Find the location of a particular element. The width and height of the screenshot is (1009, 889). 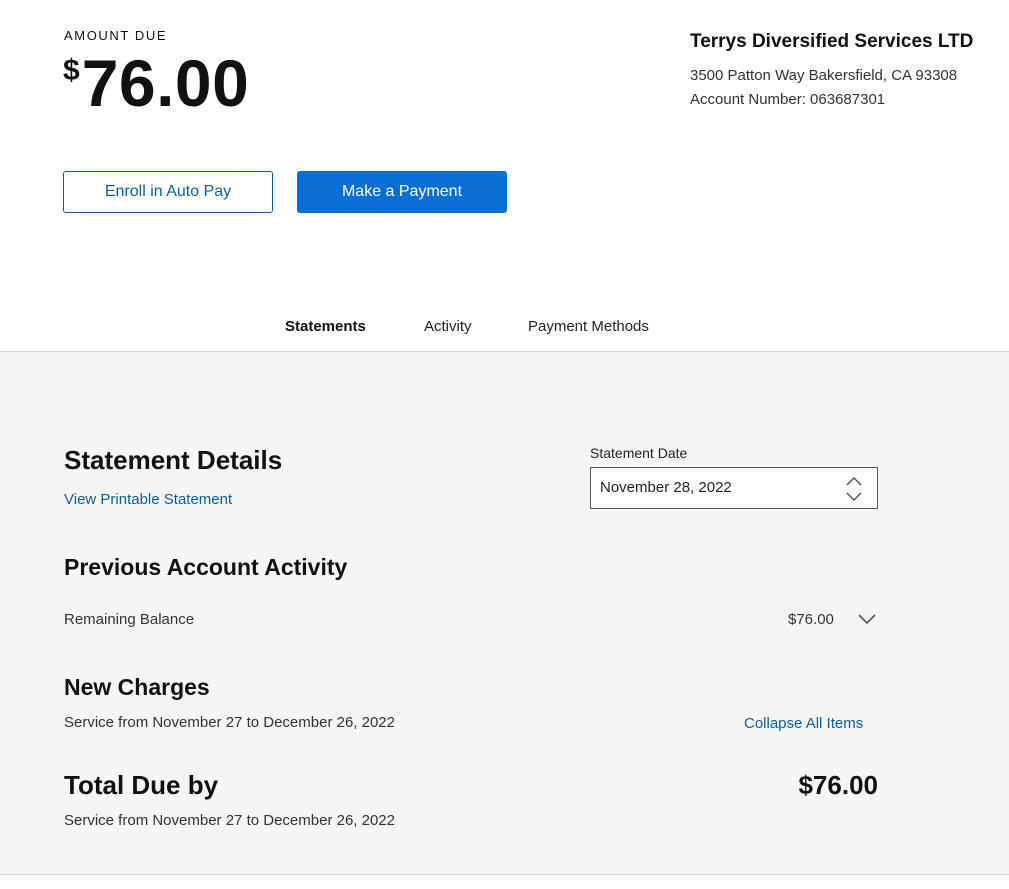

amount-due-label: AMOUNT DUE is located at coordinates (116, 35).